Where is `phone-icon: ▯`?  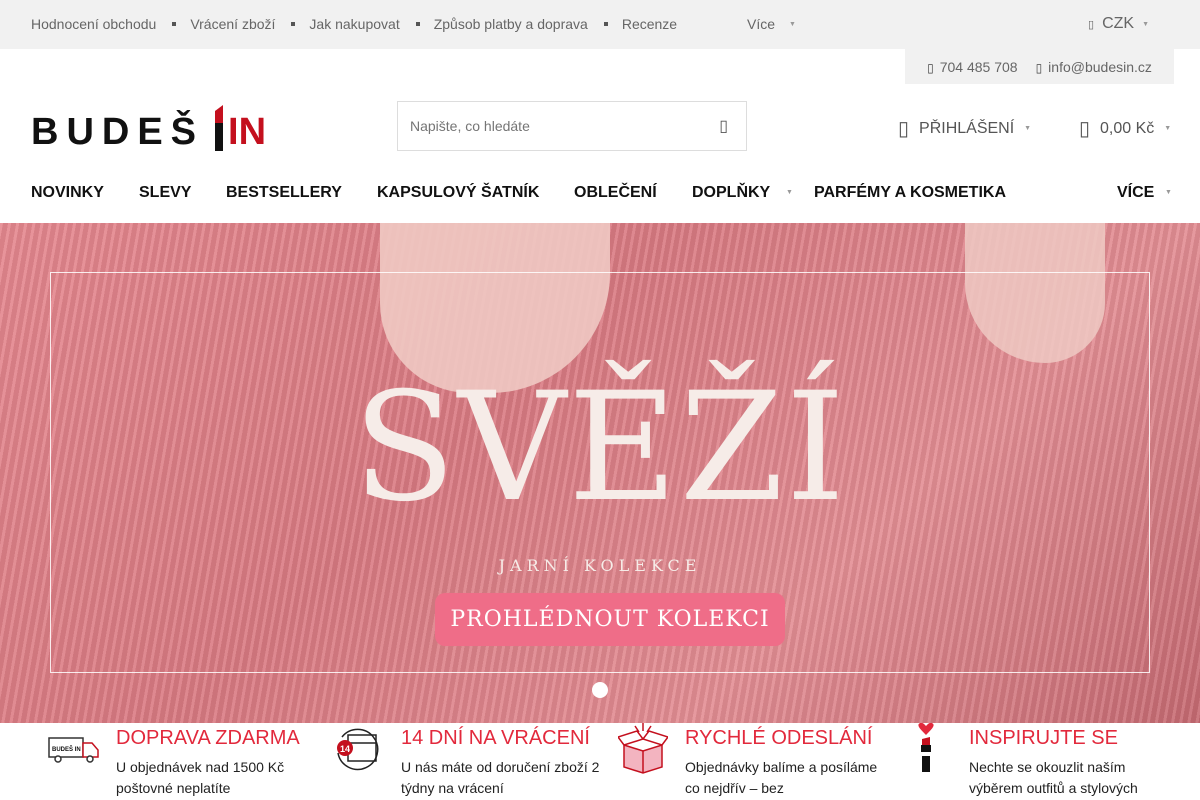
phone-icon: ▯ is located at coordinates (930, 67).